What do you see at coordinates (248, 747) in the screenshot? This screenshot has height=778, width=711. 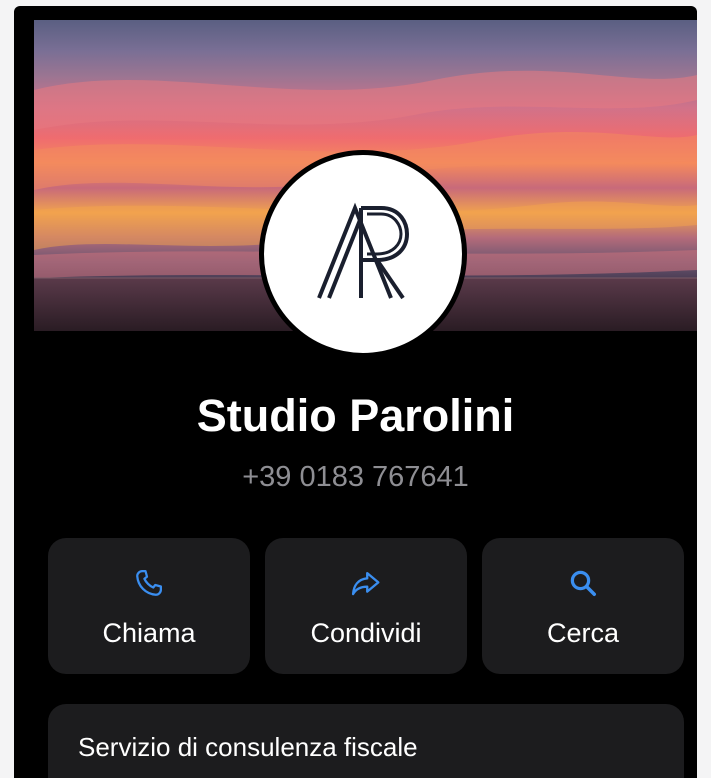 I see `service-description: Servizio di consulenza fiscale` at bounding box center [248, 747].